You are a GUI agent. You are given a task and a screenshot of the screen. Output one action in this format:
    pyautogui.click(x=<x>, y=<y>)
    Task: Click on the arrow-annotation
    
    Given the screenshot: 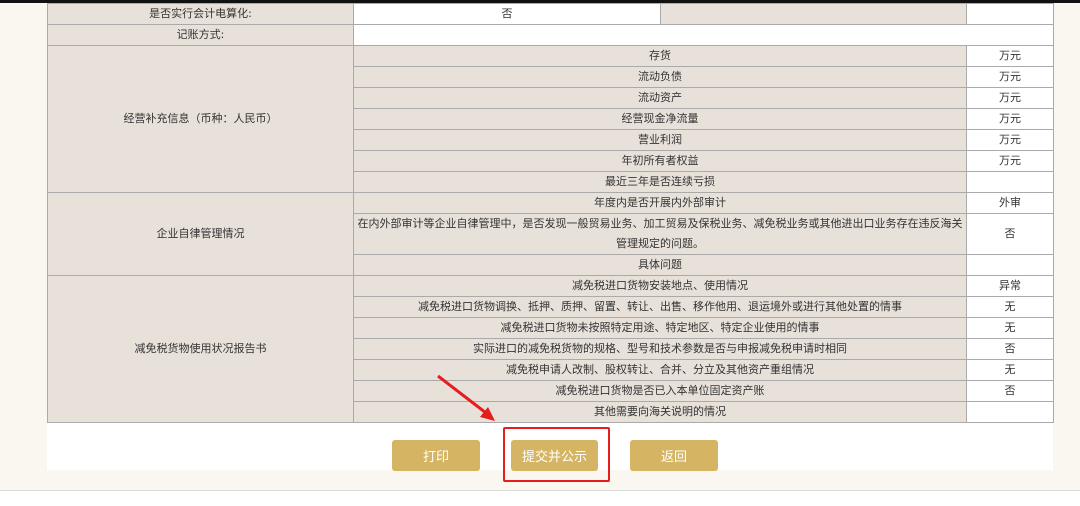 What is the action you would take?
    pyautogui.click(x=466, y=397)
    